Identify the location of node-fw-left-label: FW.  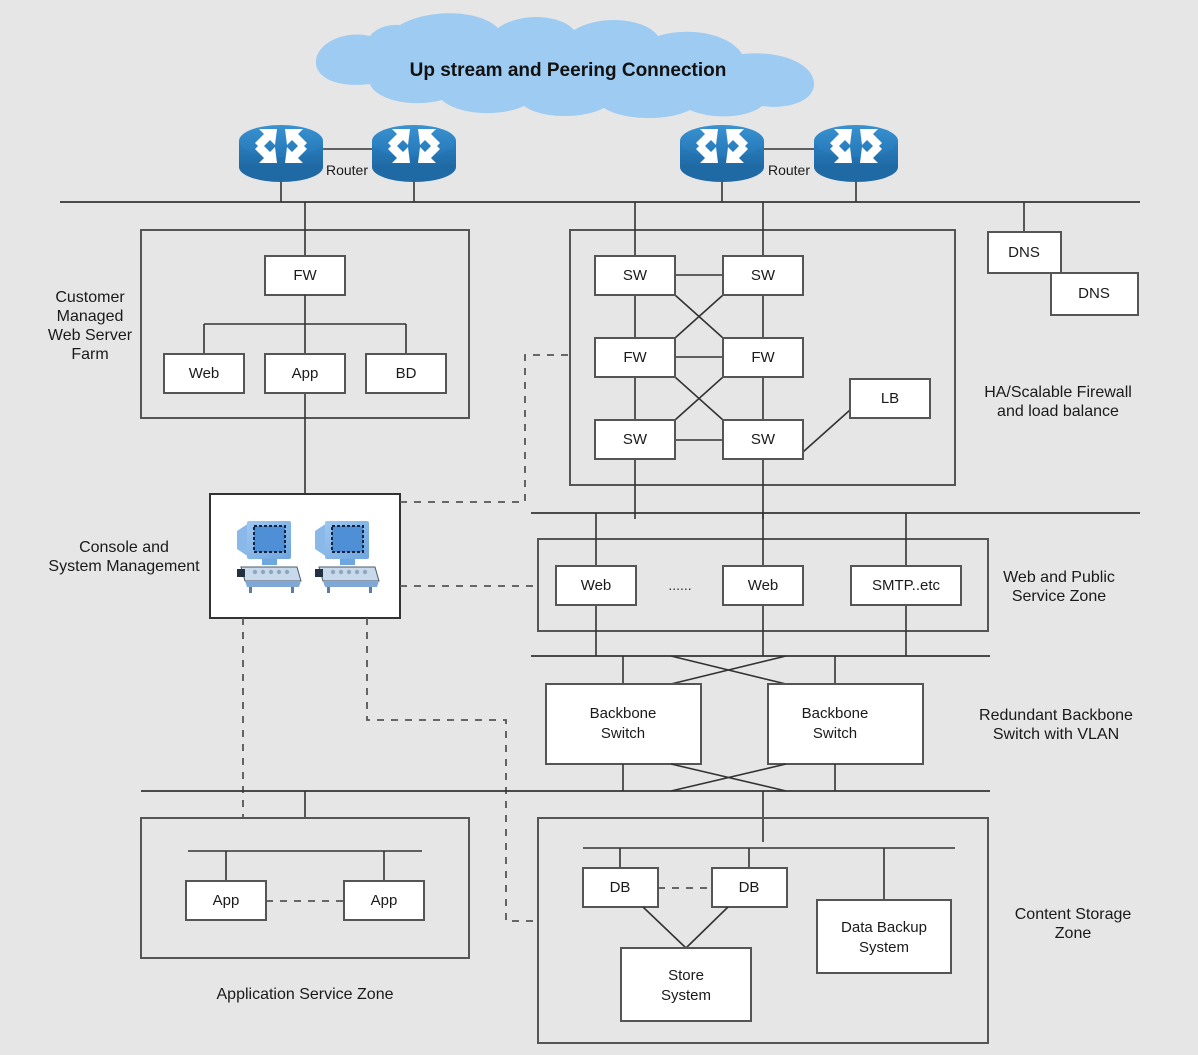
(635, 357).